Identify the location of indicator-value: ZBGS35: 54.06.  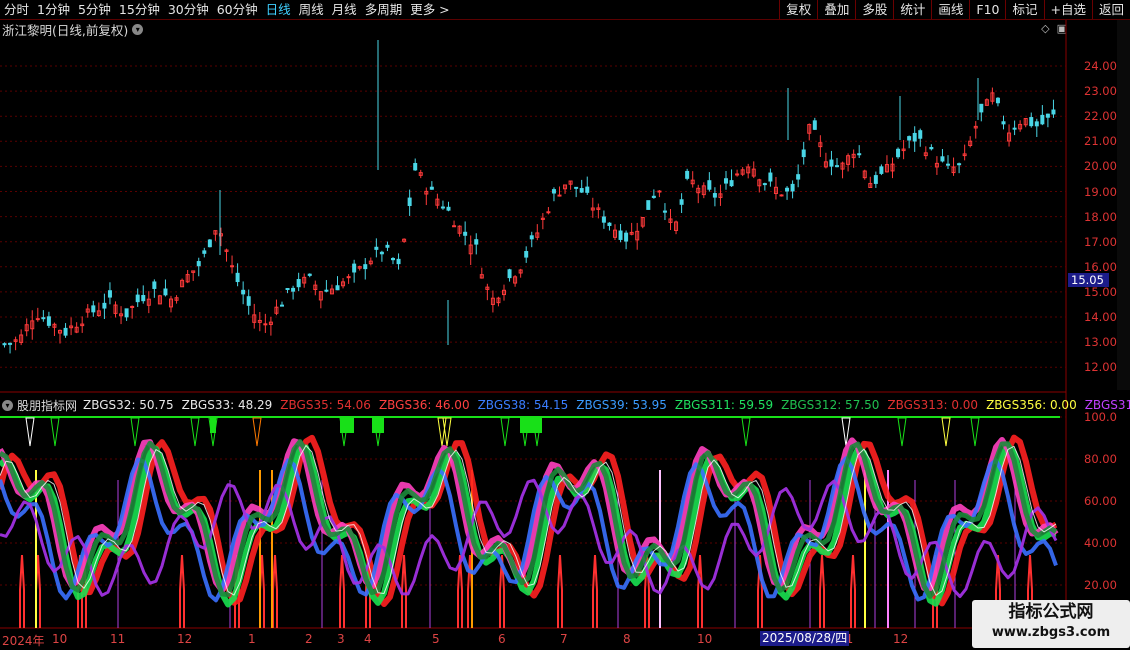
(325, 405).